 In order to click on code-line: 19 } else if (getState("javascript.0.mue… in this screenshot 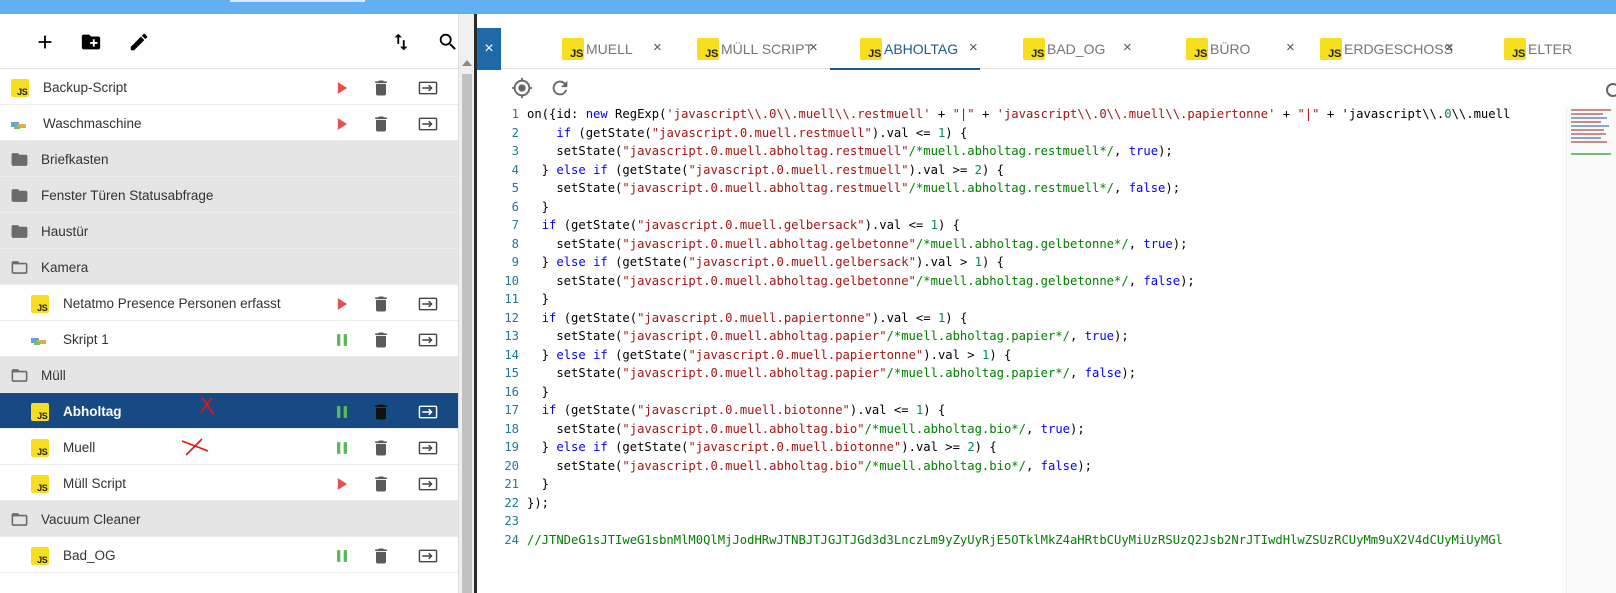, I will do `click(1022, 449)`.